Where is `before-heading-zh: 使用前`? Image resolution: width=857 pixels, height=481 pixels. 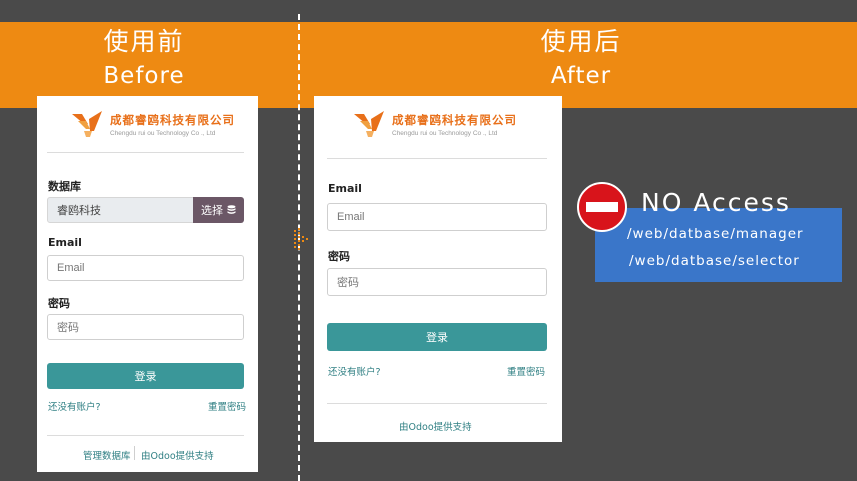
before-heading-zh: 使用前 is located at coordinates (144, 41).